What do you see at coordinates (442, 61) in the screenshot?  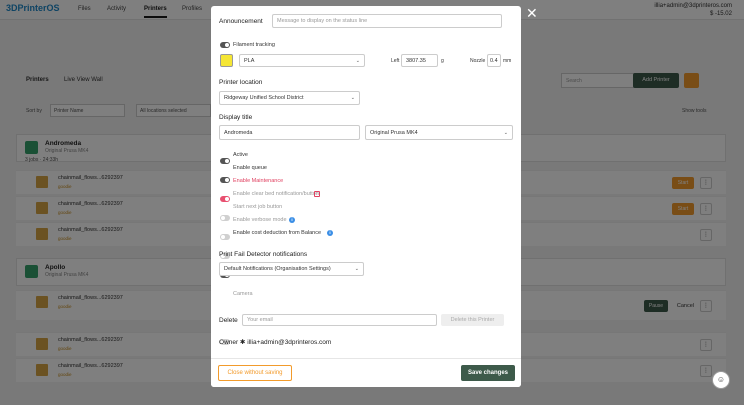 I see `left-unit: g` at bounding box center [442, 61].